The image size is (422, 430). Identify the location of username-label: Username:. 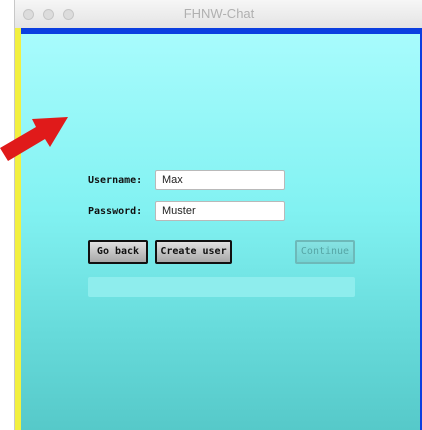
(115, 180).